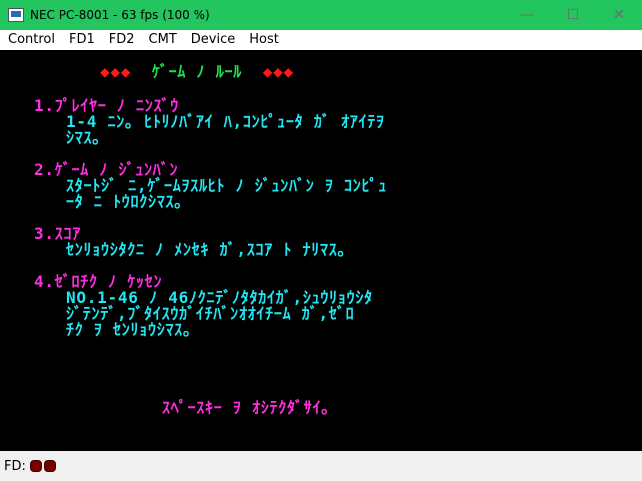 The image size is (642, 481). What do you see at coordinates (206, 249) in the screenshot?
I see `section-3-line-1: ｾﾝﾘｮｳｼﾀｸﾆ ﾉ ﾒﾝｾｷ ｶﾞ,ｽｺｱ ﾄ ﾅﾘﾏｽ｡` at bounding box center [206, 249].